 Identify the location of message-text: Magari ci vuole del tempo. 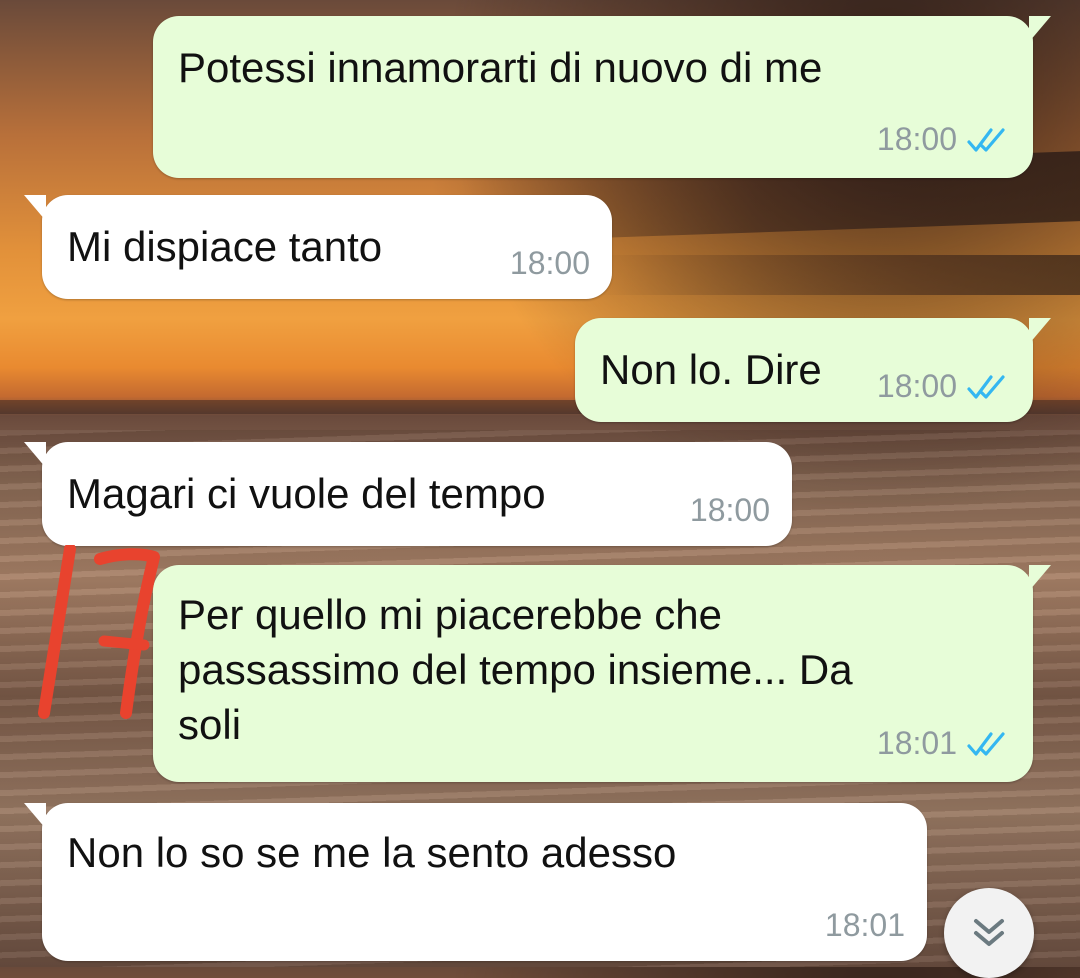
(306, 493).